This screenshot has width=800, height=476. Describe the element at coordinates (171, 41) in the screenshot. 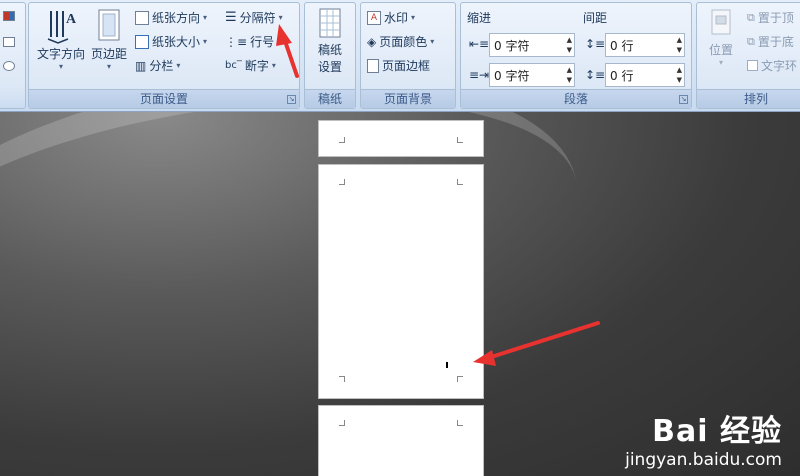

I see `size-button: 纸张大小 ▾` at that location.